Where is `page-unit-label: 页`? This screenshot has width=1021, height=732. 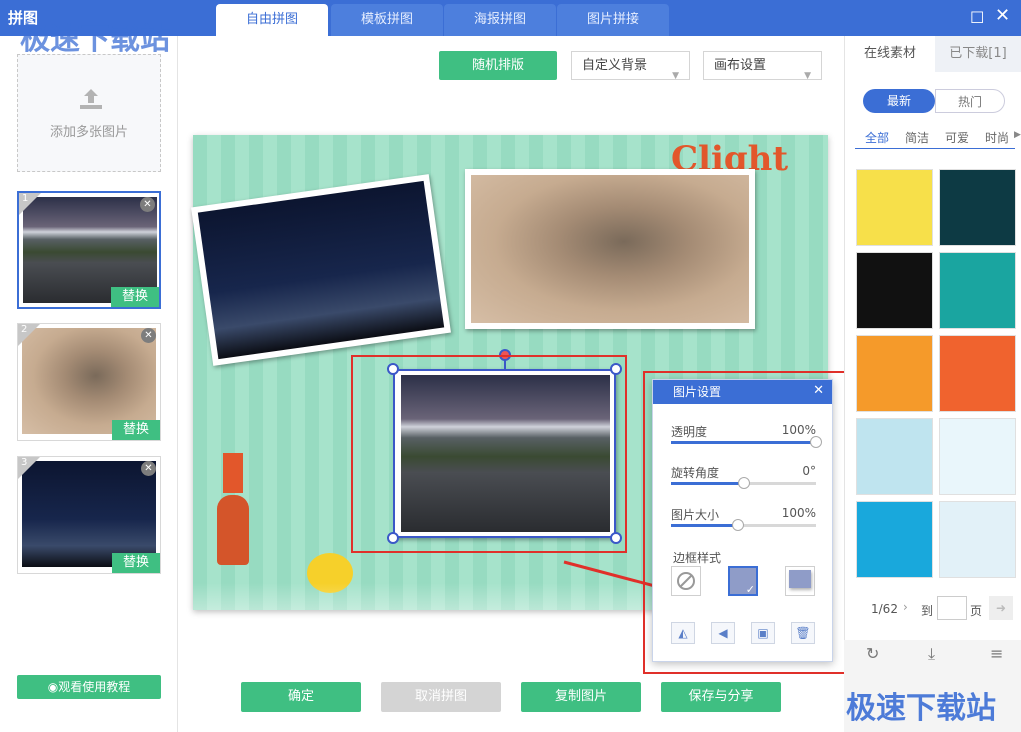 page-unit-label: 页 is located at coordinates (976, 611).